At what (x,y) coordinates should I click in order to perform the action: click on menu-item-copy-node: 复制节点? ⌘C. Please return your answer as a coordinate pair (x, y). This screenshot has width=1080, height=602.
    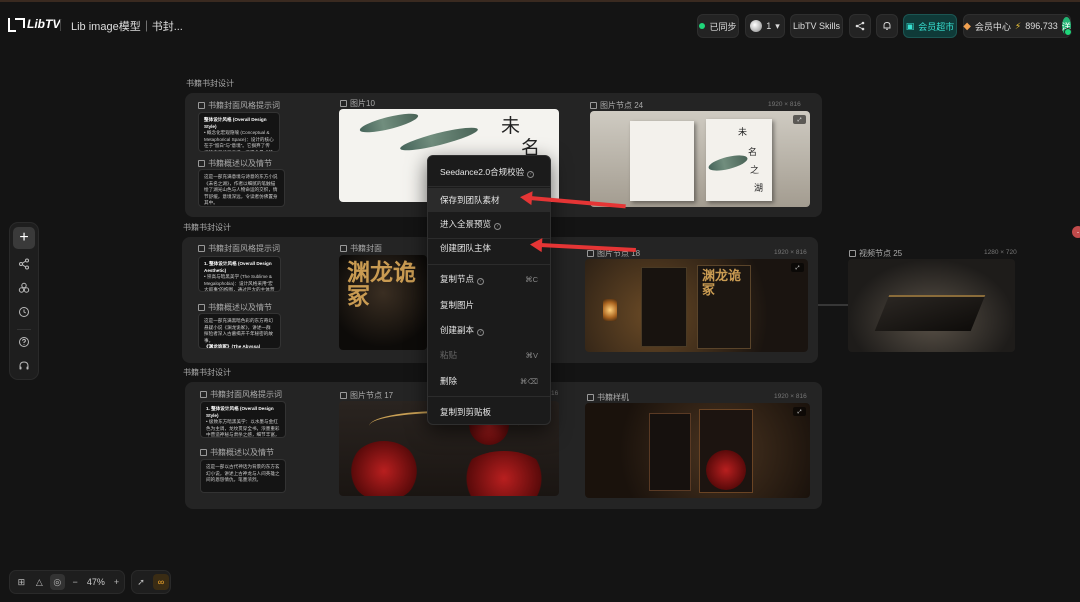
    Looking at the image, I should click on (489, 279).